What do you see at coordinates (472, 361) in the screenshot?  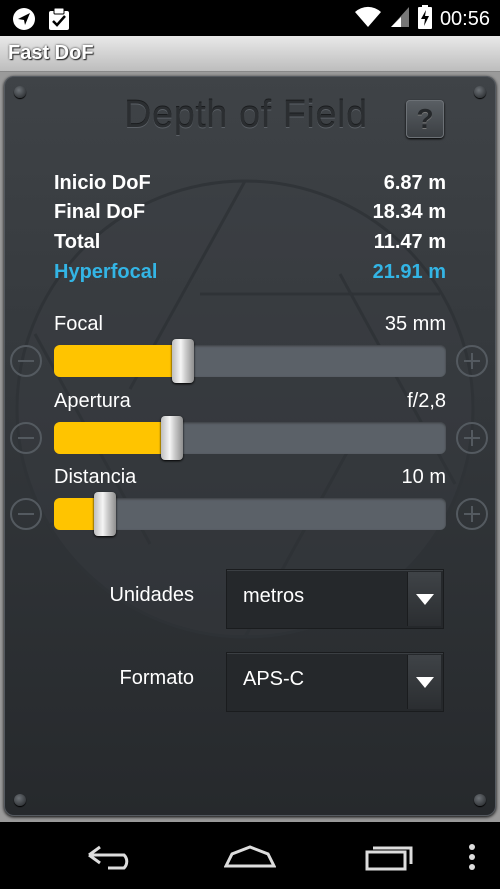 I see `focal-increase-button` at bounding box center [472, 361].